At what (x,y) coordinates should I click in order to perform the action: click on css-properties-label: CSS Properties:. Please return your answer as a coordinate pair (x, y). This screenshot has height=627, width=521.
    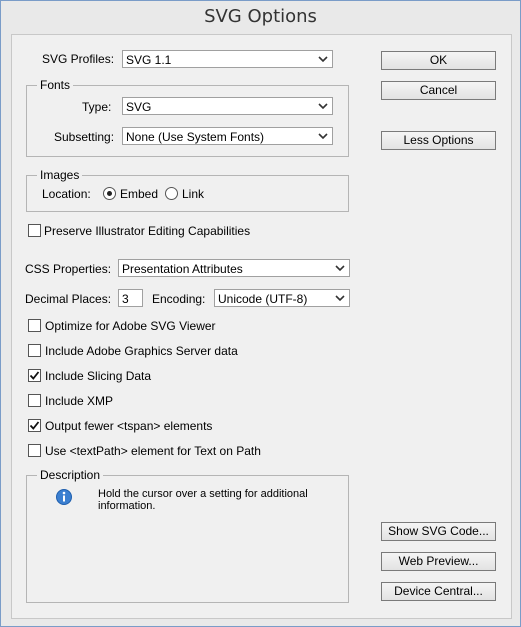
    Looking at the image, I should click on (68, 269).